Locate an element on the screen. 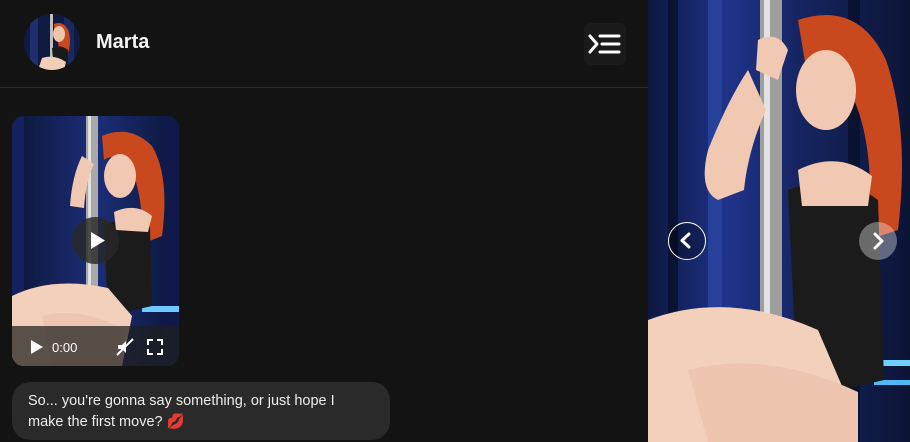  controls-play-button is located at coordinates (37, 347).